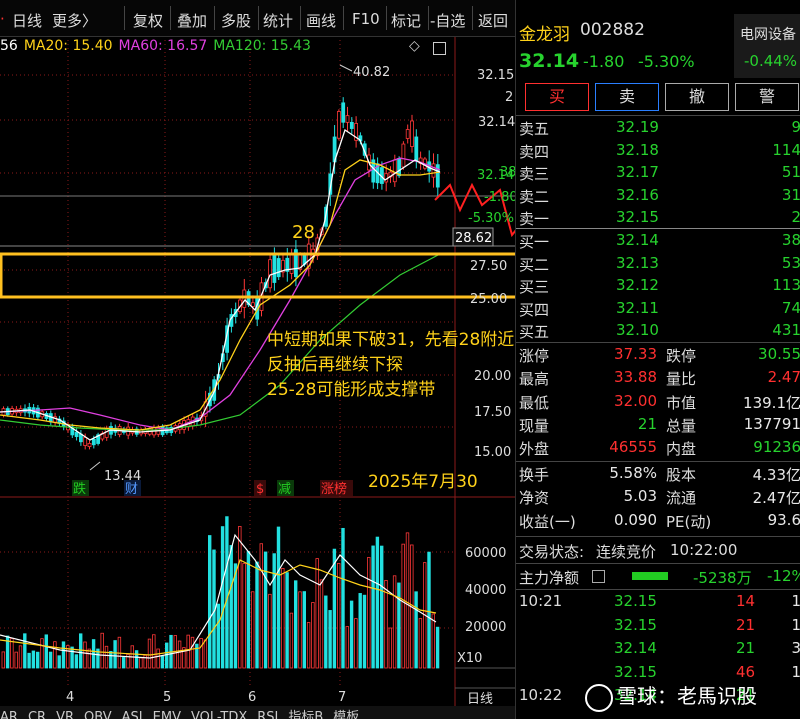  Describe the element at coordinates (346, 714) in the screenshot. I see `tab-template: 模板` at that location.